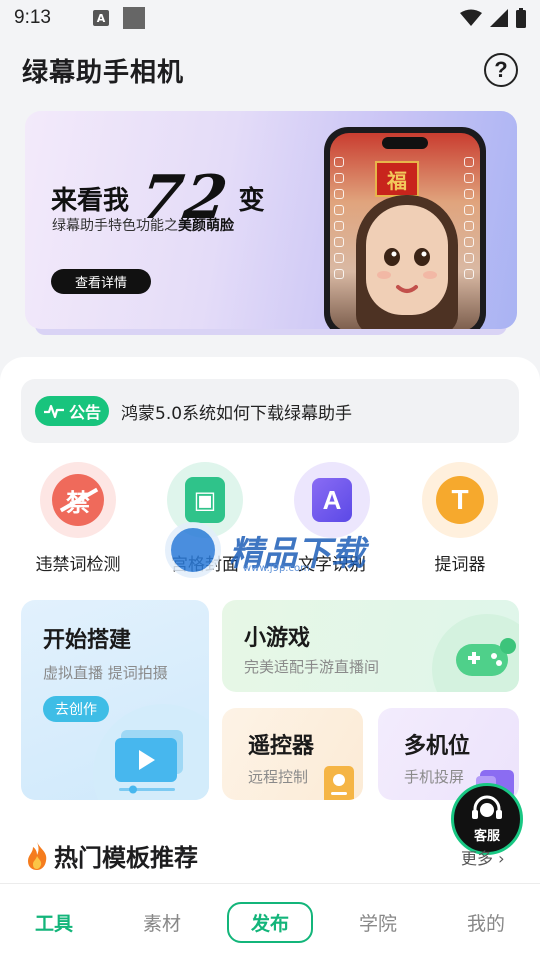 Image resolution: width=540 pixels, height=960 pixels. I want to click on mini-games-subtitle: 完美适配手游直播间, so click(312, 667).